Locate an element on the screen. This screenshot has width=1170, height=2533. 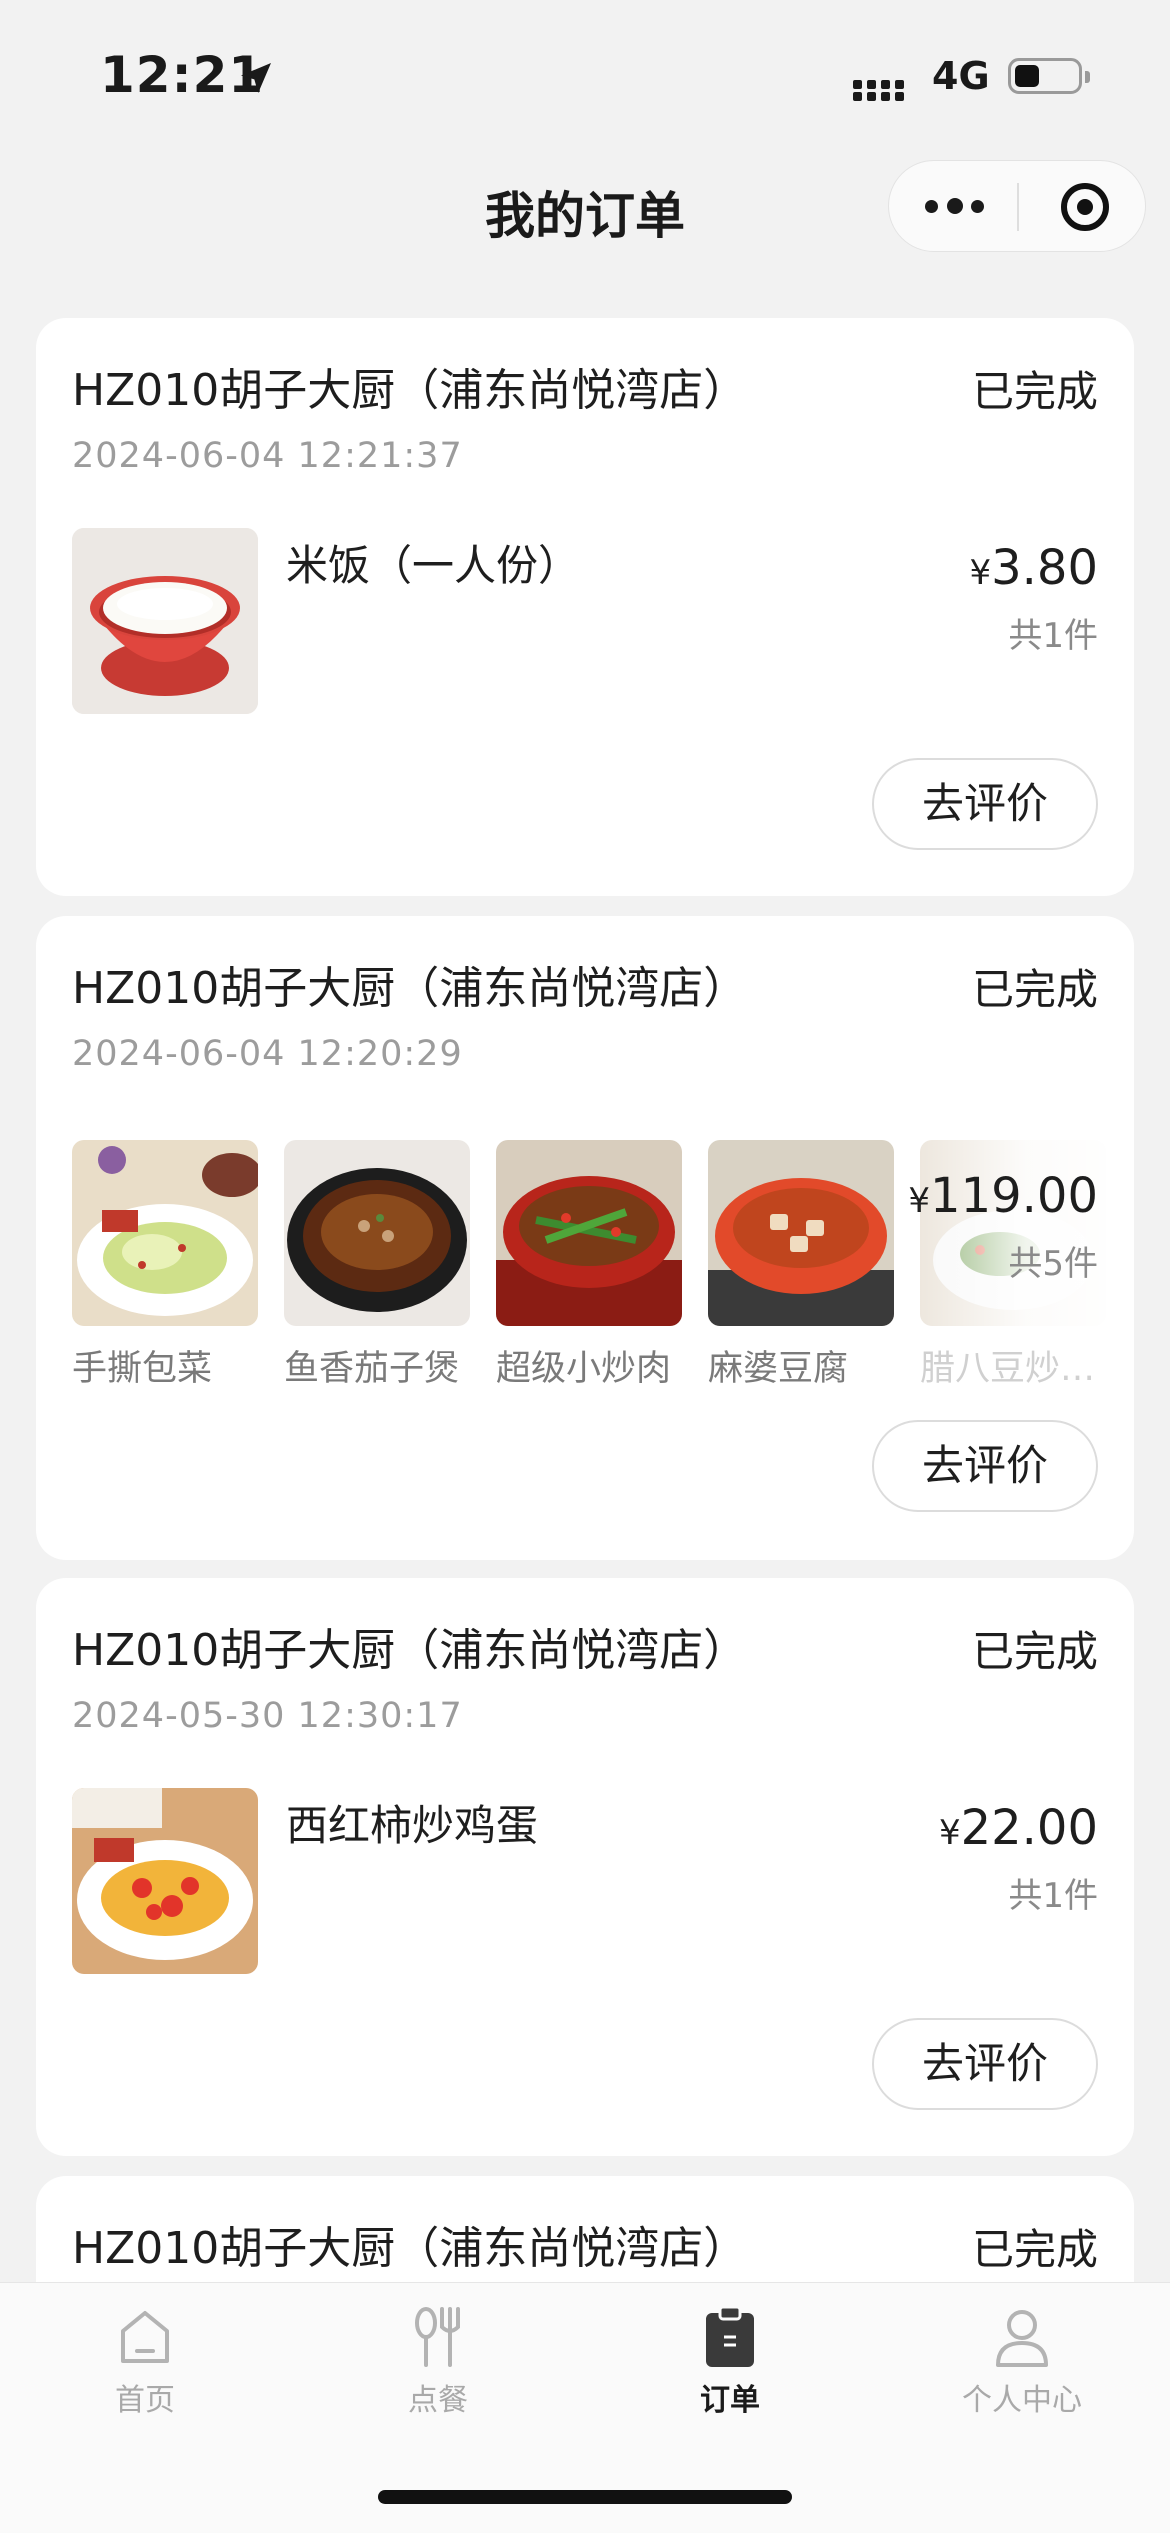
price-value: 119.00 is located at coordinates (1014, 1196).